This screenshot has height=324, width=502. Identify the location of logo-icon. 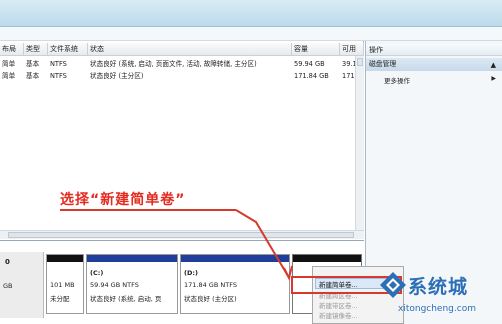
(393, 285).